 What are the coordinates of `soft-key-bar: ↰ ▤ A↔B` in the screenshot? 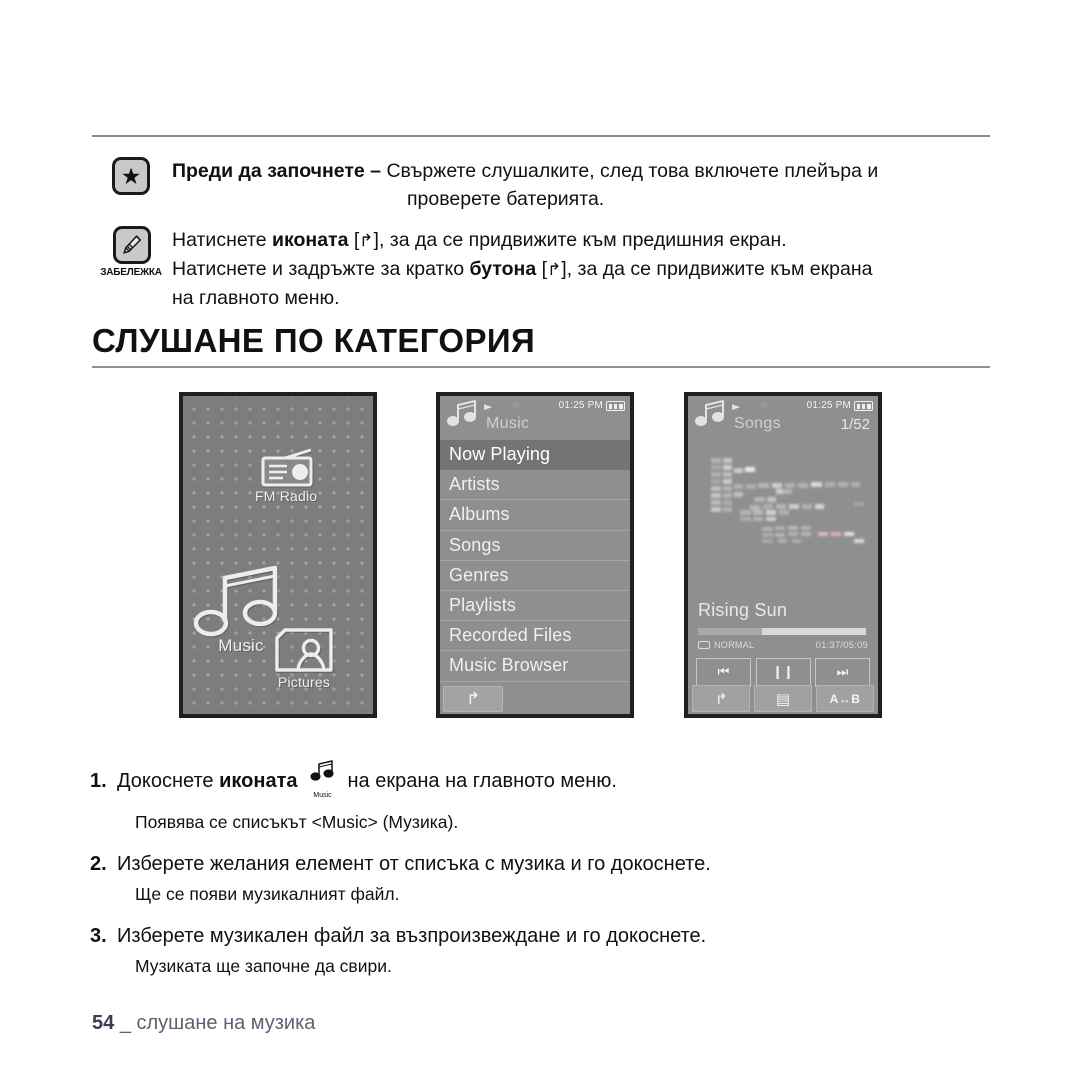 It's located at (783, 698).